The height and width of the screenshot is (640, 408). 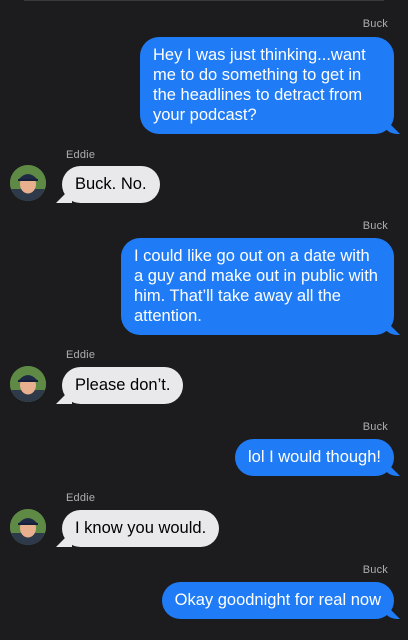 I want to click on message-bubble-incoming: Buck. No., so click(x=111, y=184).